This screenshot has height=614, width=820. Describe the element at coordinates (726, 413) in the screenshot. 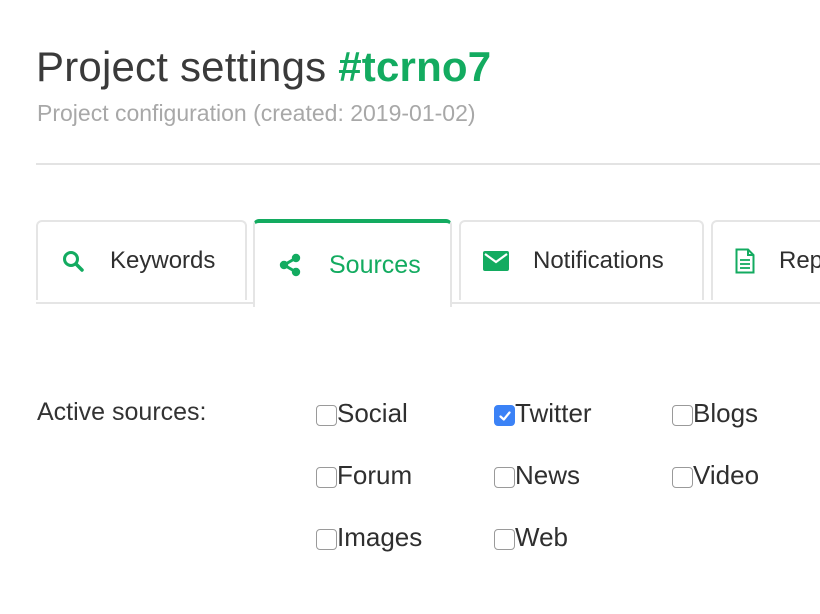

I see `checkbox-label: Blogs` at that location.